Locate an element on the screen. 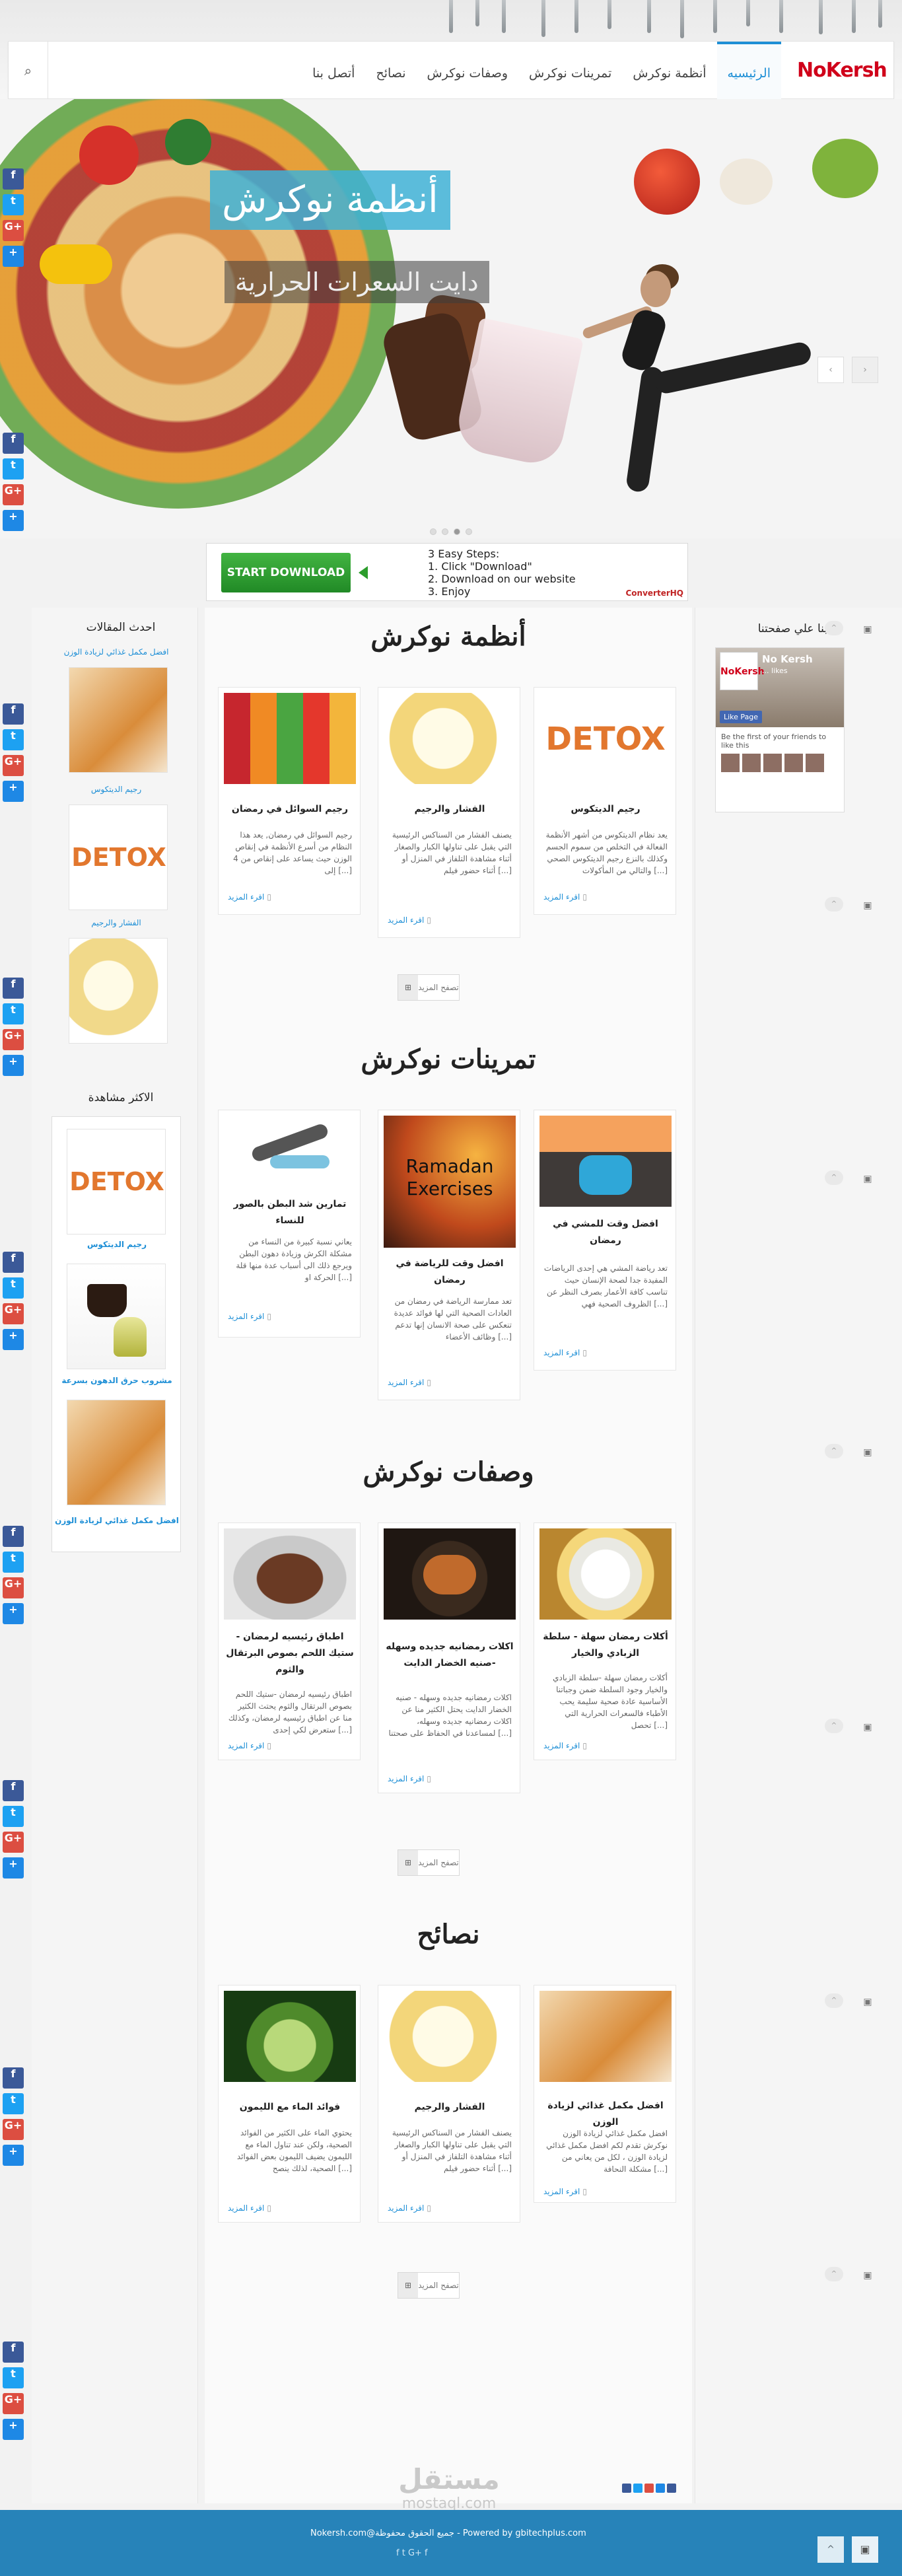 The image size is (902, 2576). post-title: فوائد الماء مع الليمون is located at coordinates (290, 2107).